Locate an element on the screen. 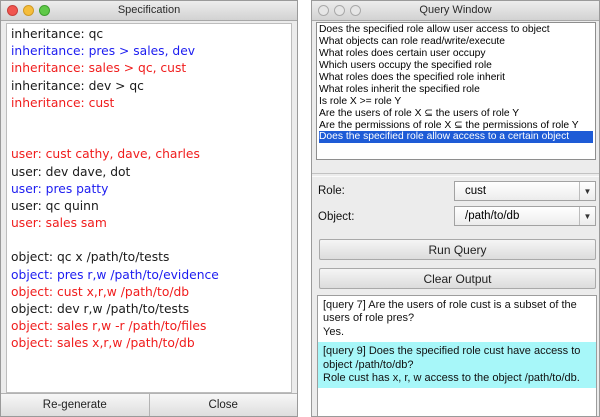 Image resolution: width=600 pixels, height=417 pixels. spec-line: user: qc quinn is located at coordinates (55, 205).